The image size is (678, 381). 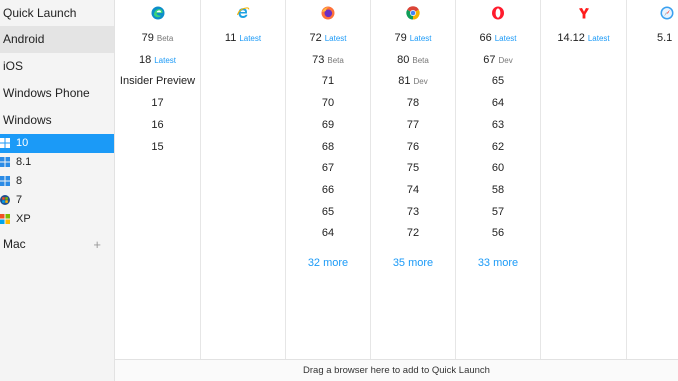 I want to click on version-number: 65, so click(x=498, y=81).